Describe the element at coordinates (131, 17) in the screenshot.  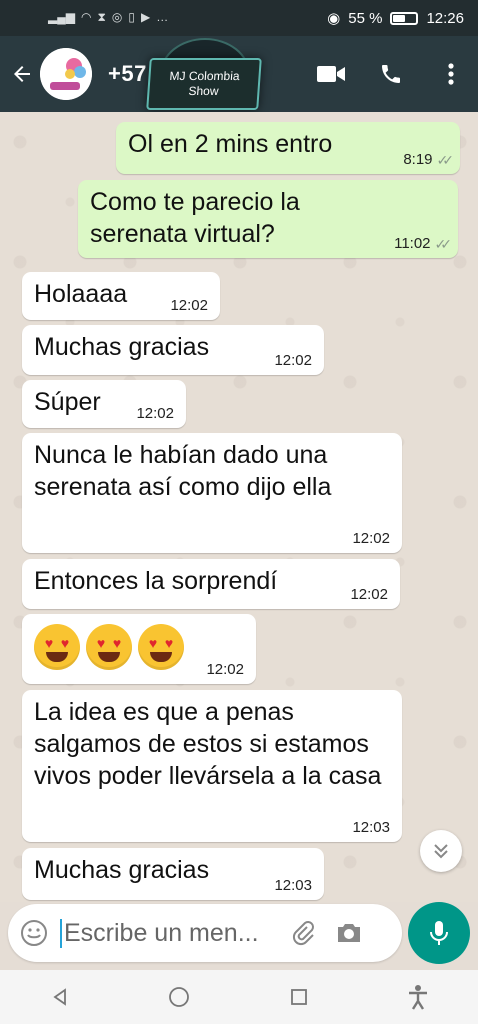
I see `sim-icon: ▯` at that location.